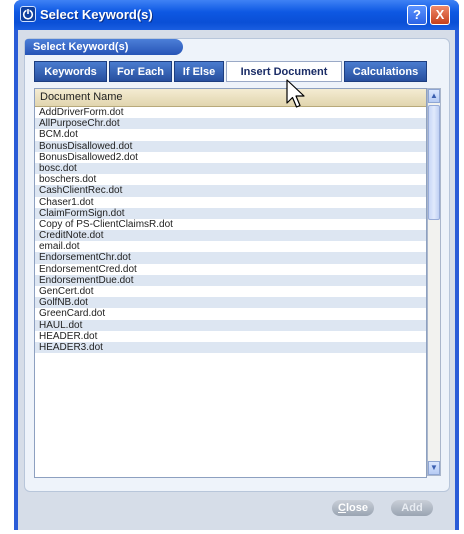 The width and height of the screenshot is (464, 534). What do you see at coordinates (230, 291) in the screenshot?
I see `list-item: GenCert.dot` at bounding box center [230, 291].